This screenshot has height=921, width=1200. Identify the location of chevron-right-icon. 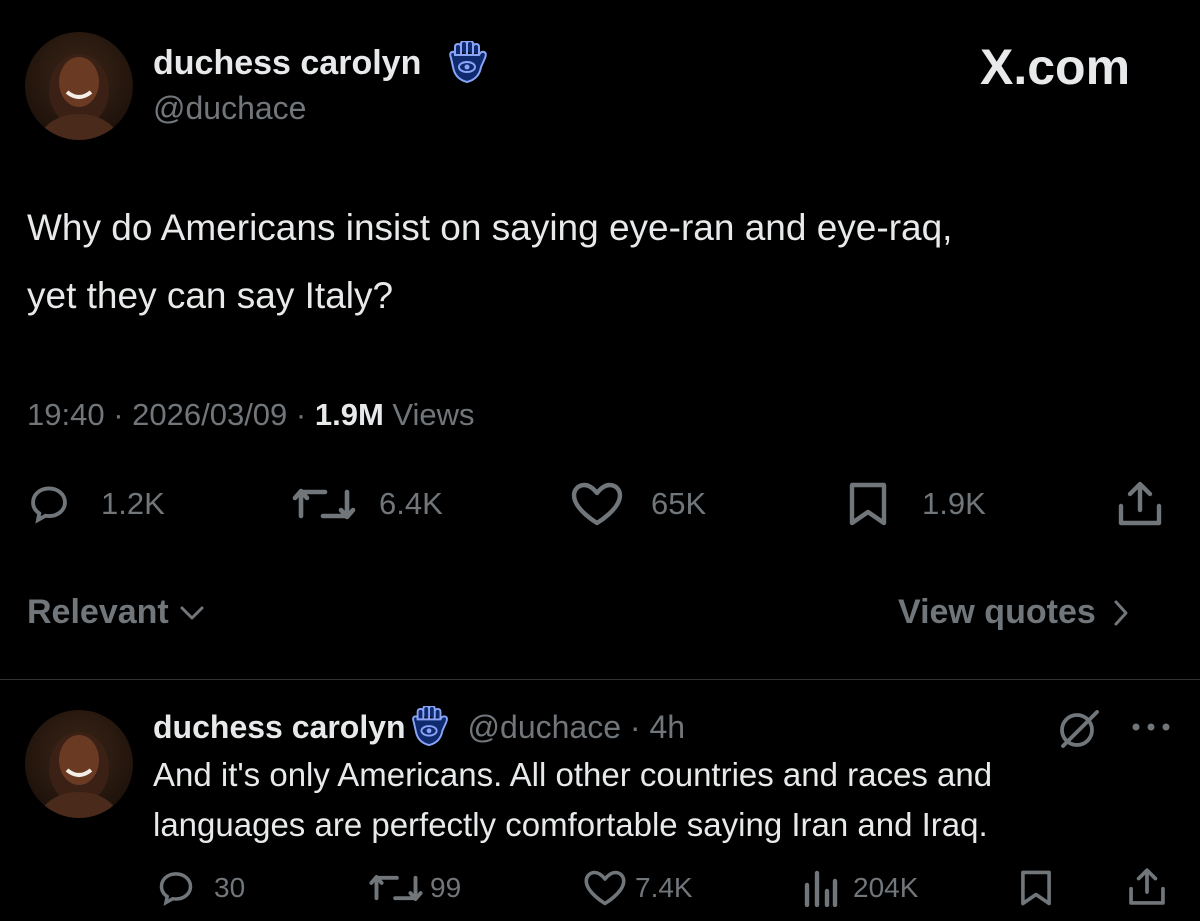
(1121, 613).